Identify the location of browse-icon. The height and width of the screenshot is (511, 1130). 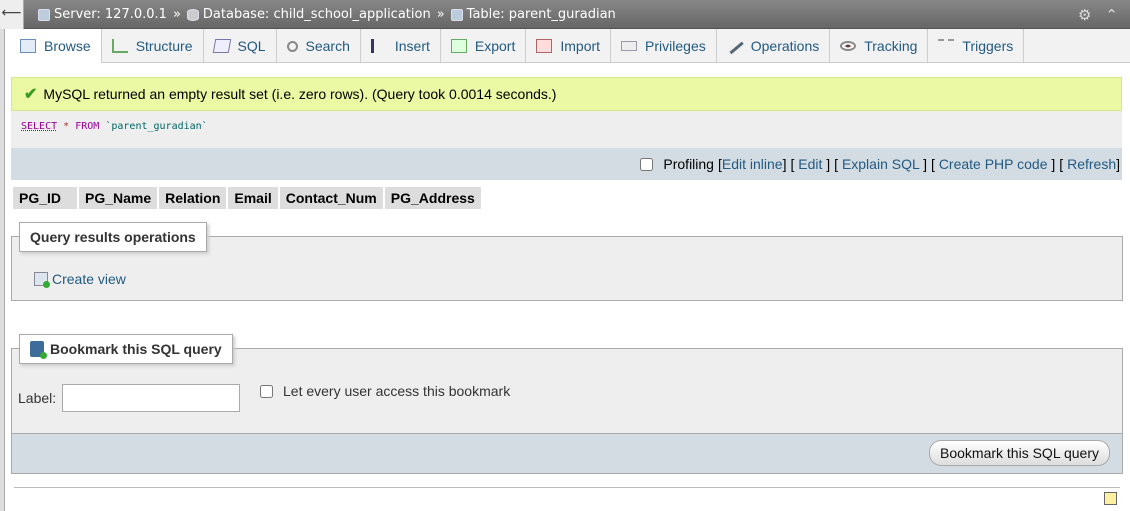
(28, 45).